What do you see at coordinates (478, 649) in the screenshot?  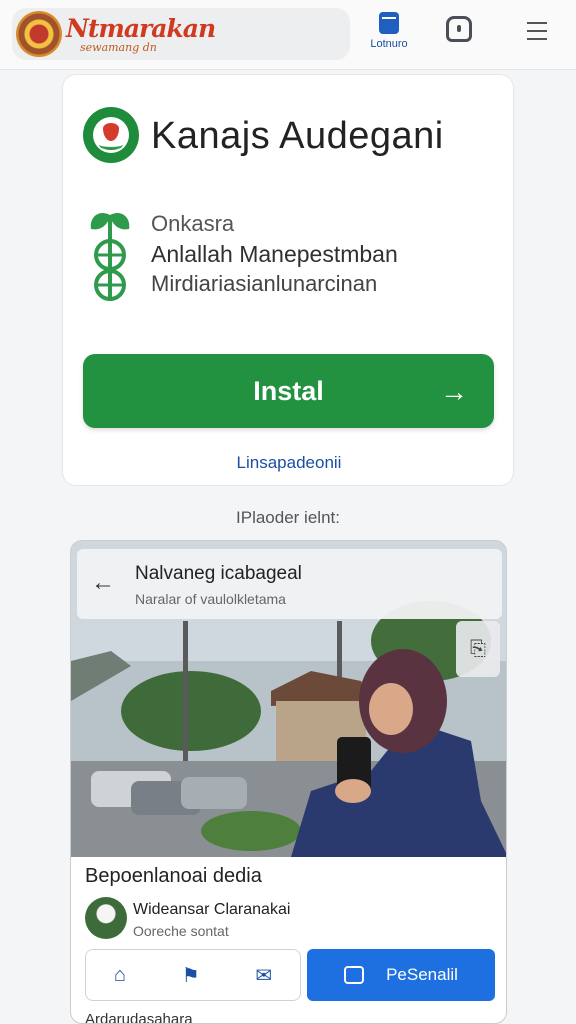 I see `share-icon: ⎘` at bounding box center [478, 649].